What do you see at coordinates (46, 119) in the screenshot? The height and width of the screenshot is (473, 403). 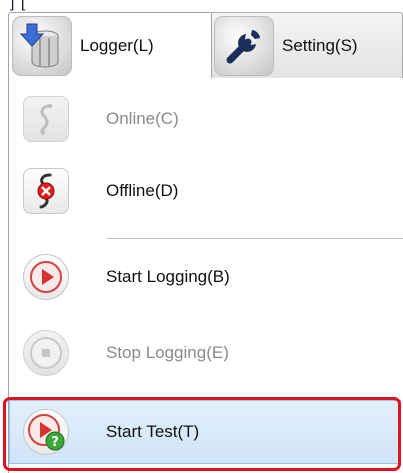 I see `online-icon` at bounding box center [46, 119].